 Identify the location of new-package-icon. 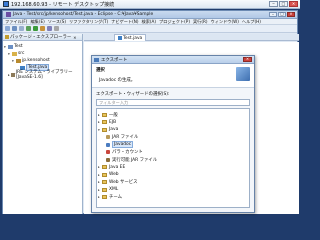
(42, 28).